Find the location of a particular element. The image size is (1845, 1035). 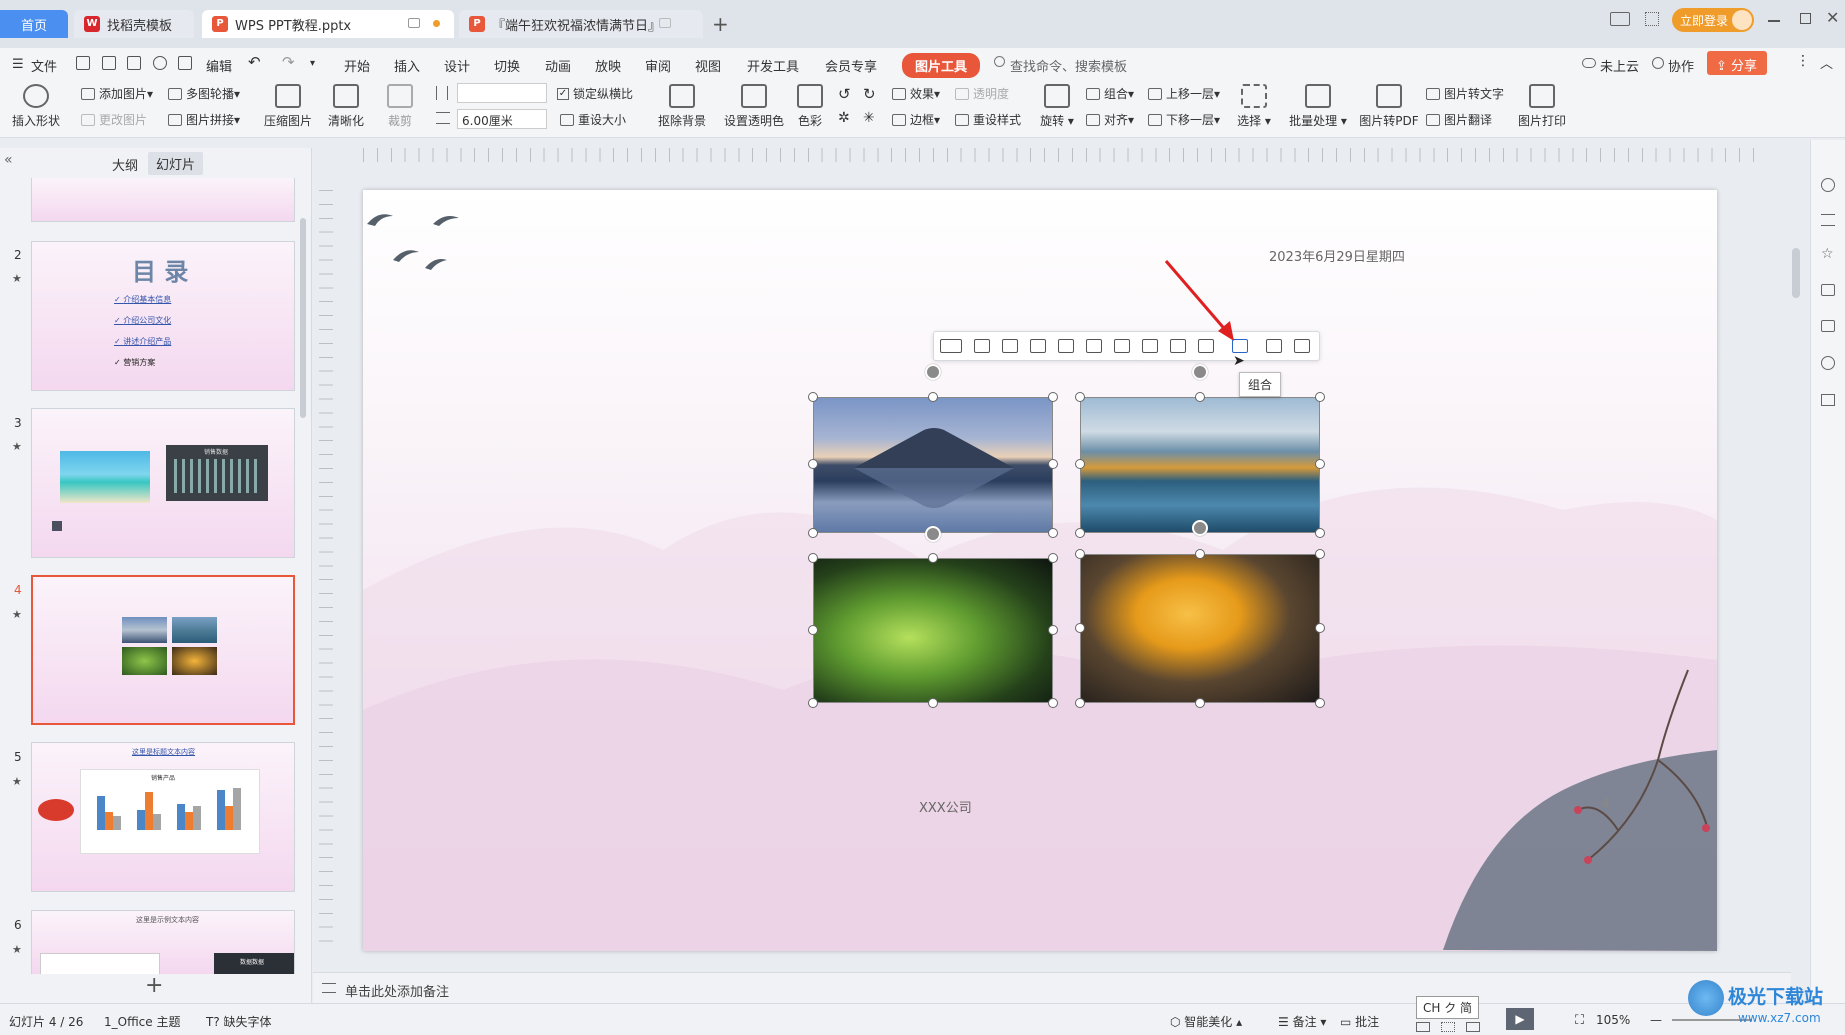

scrollbar is located at coordinates (303, 318).